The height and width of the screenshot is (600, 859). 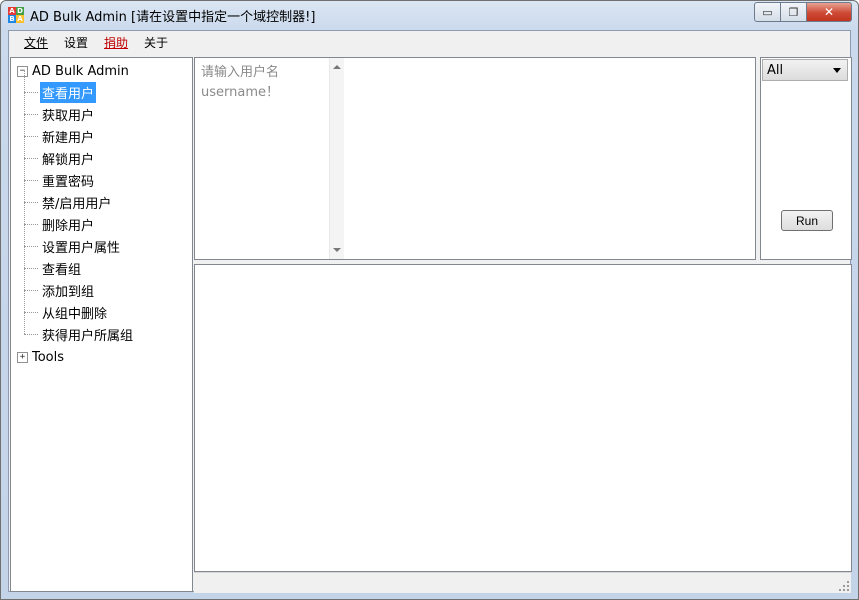 What do you see at coordinates (156, 43) in the screenshot?
I see `menu-about: 关于` at bounding box center [156, 43].